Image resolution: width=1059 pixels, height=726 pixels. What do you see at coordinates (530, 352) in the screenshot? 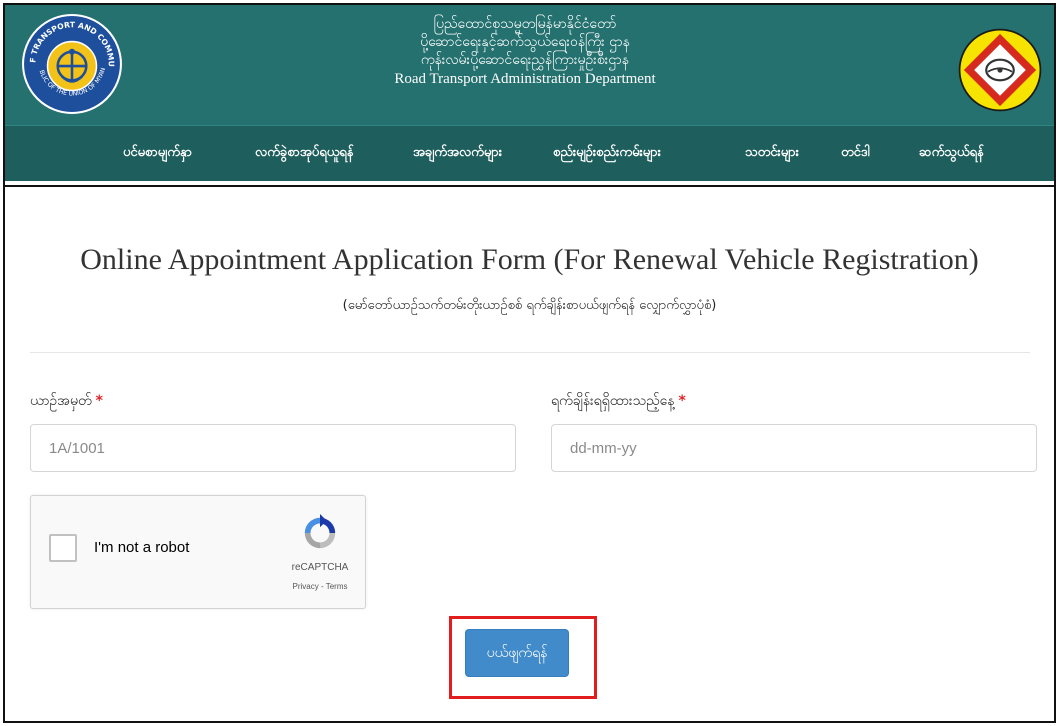
I see `form-divider` at bounding box center [530, 352].